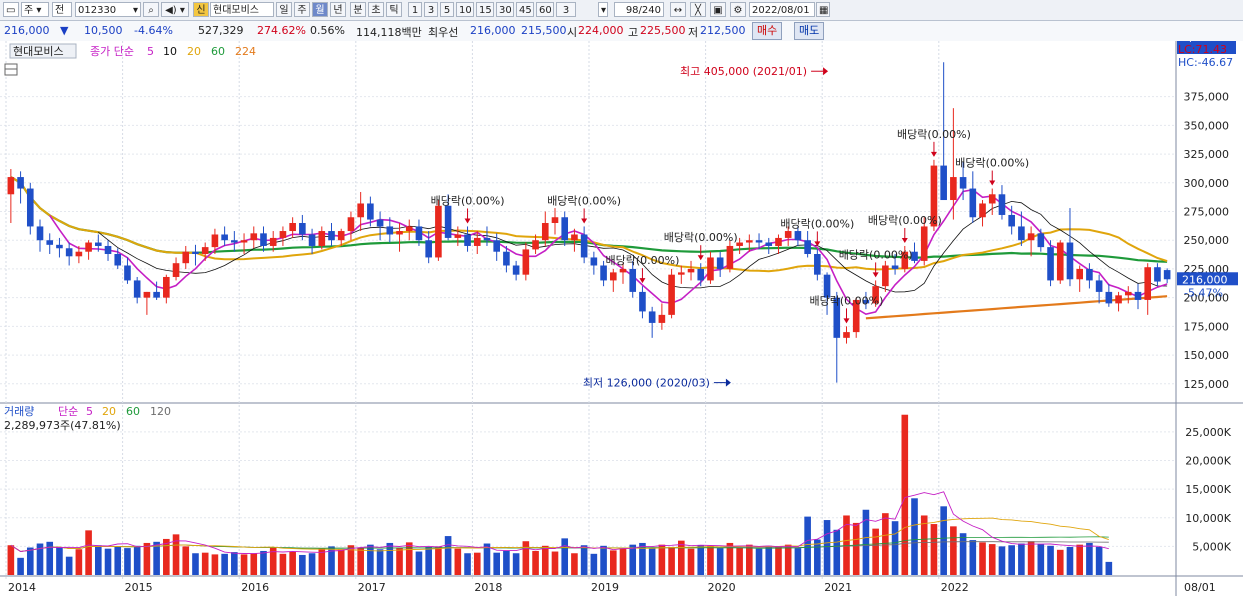 Image resolution: width=1243 pixels, height=596 pixels. What do you see at coordinates (194, 51) in the screenshot?
I see `legend-ma-20: 20` at bounding box center [194, 51].